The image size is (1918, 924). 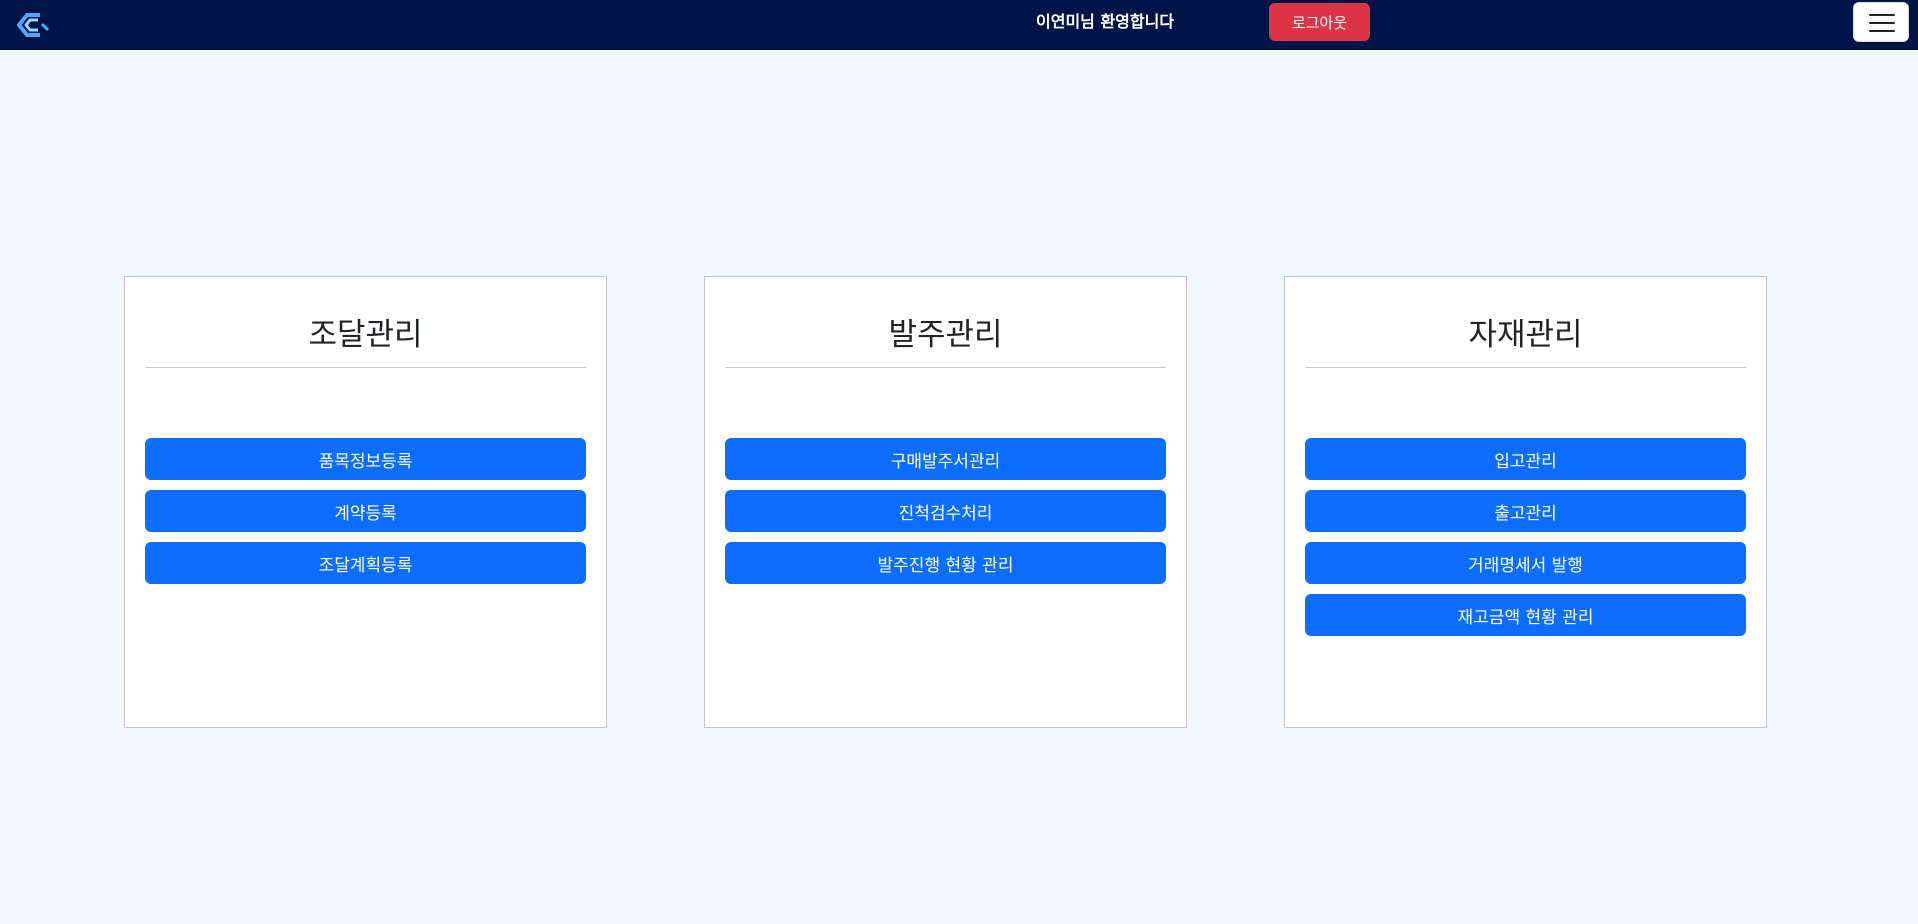 What do you see at coordinates (1525, 459) in the screenshot?
I see `inbound-manage-button: 입고관리` at bounding box center [1525, 459].